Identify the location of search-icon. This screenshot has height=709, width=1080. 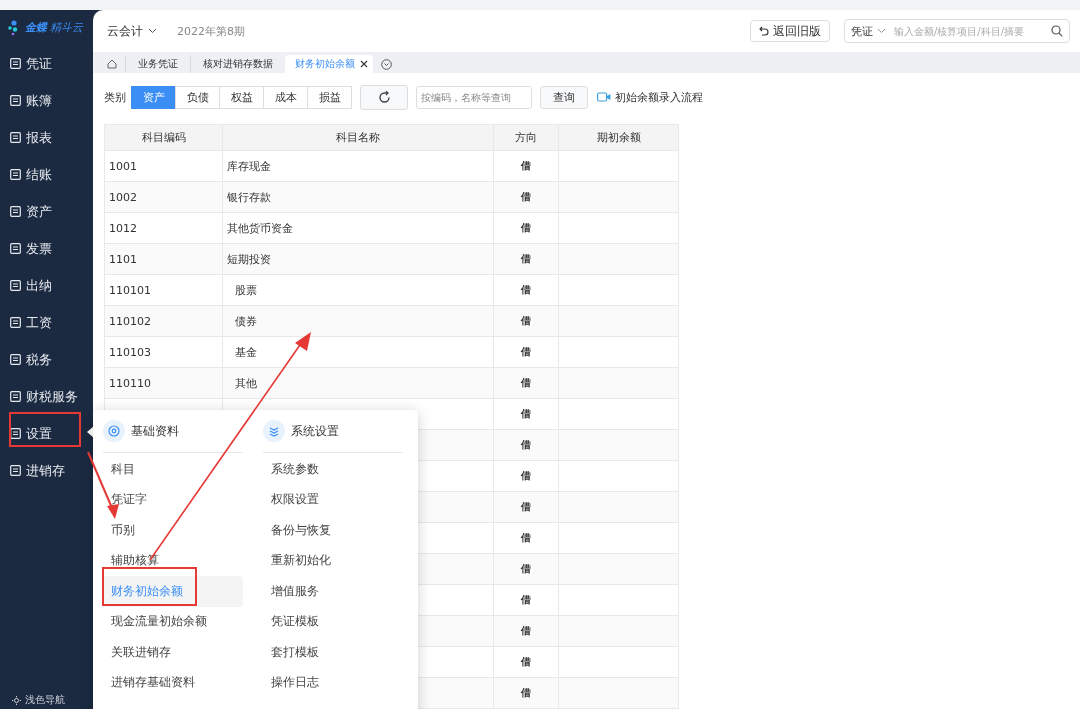
(1057, 31).